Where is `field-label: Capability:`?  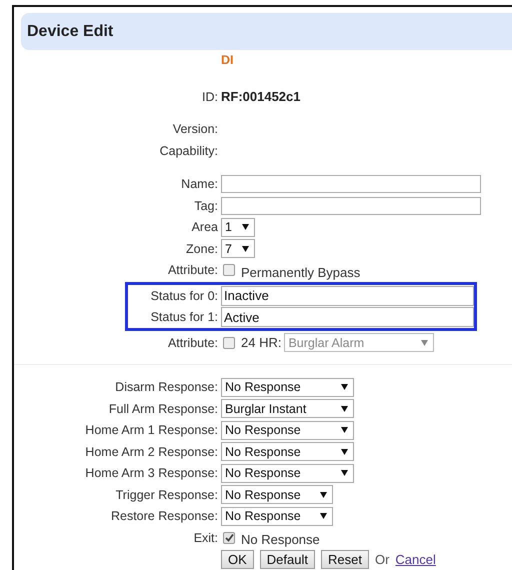 field-label: Capability: is located at coordinates (188, 151).